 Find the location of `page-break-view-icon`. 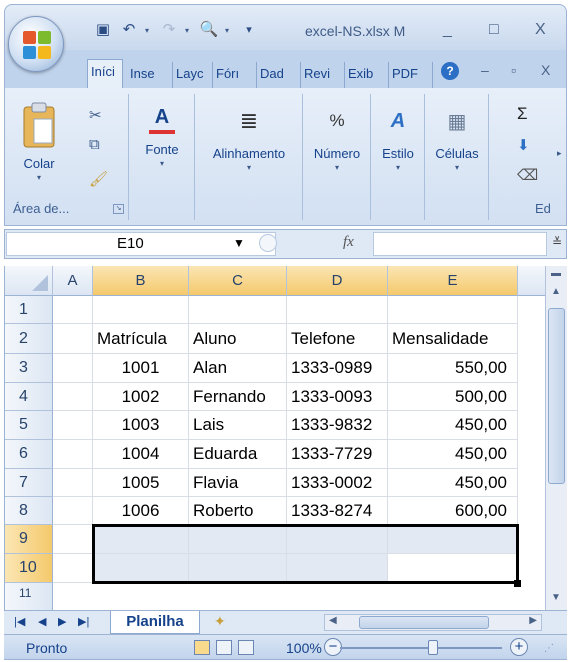

page-break-view-icon is located at coordinates (246, 647).